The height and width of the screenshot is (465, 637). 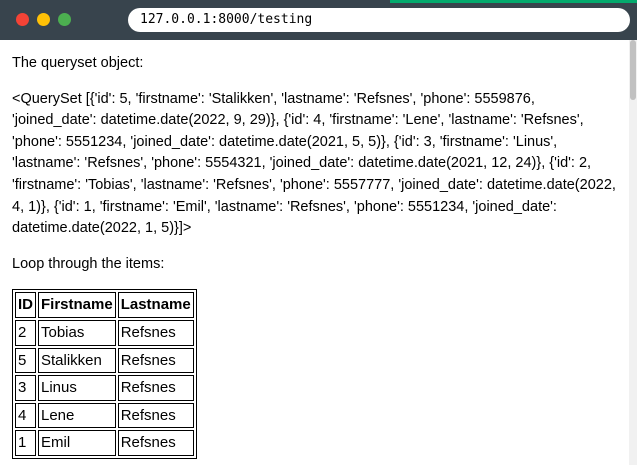 I want to click on table-row: 5 Stalikken Refsnes, so click(x=104, y=360).